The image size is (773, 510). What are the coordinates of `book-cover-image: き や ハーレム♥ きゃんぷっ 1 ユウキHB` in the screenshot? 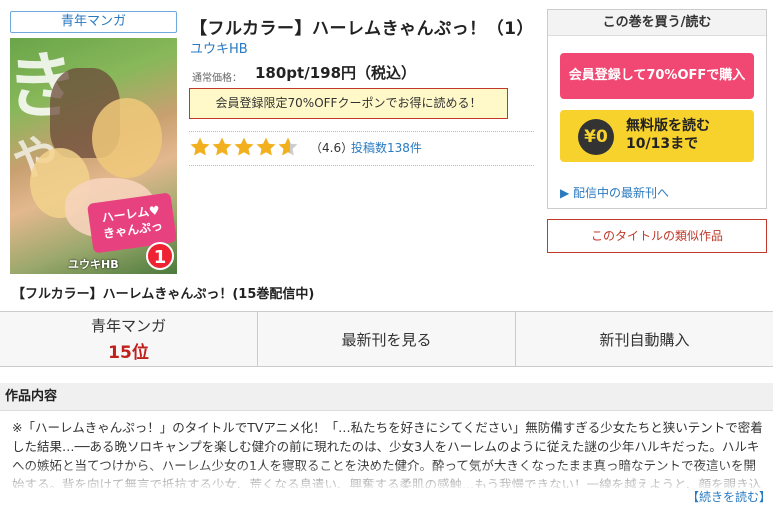 It's located at (93, 156).